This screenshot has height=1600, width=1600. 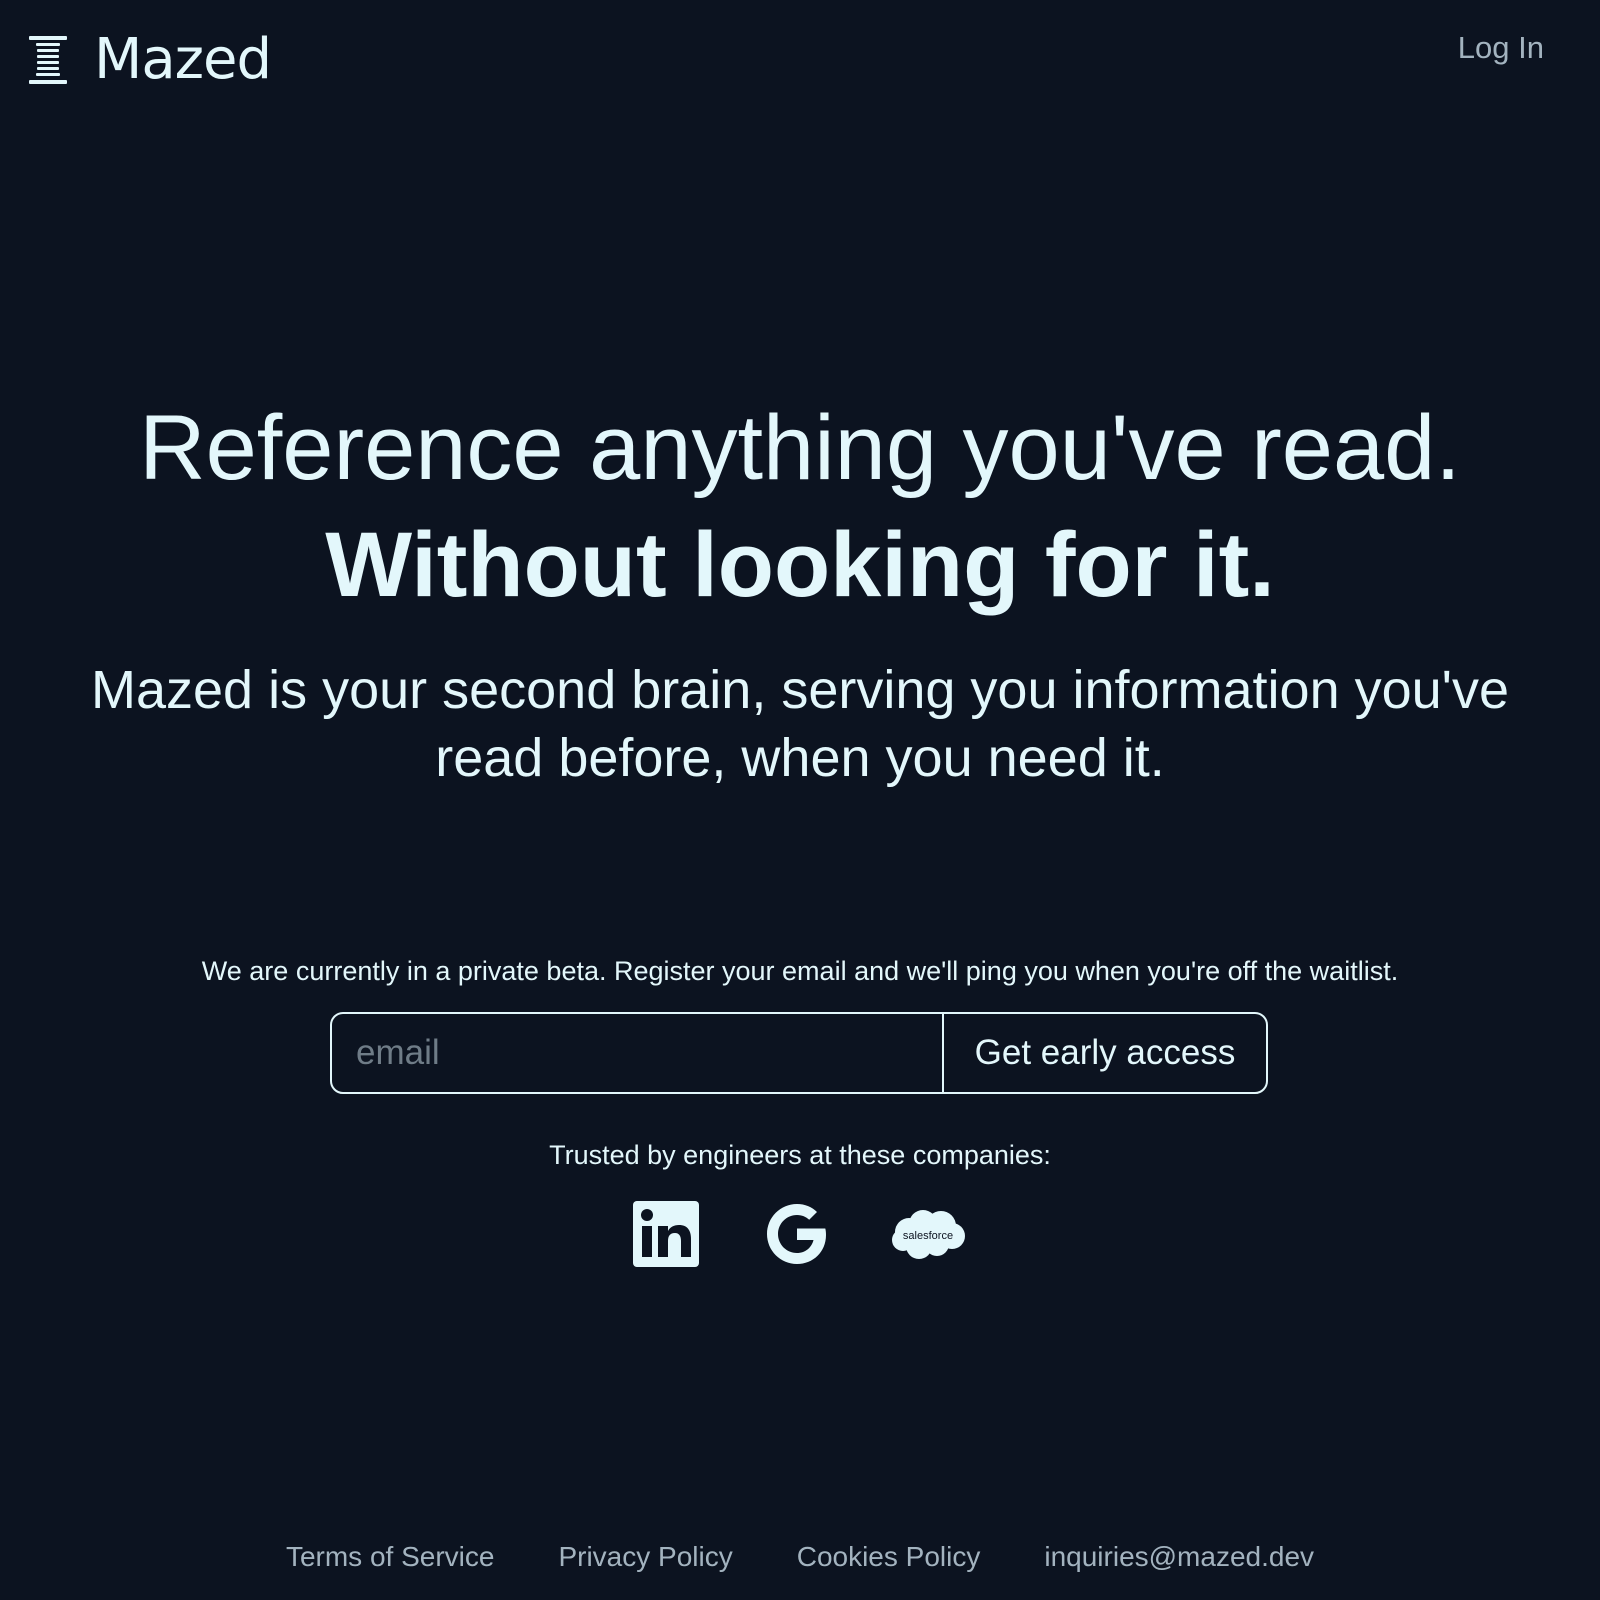 I want to click on email-input, so click(x=637, y=1053).